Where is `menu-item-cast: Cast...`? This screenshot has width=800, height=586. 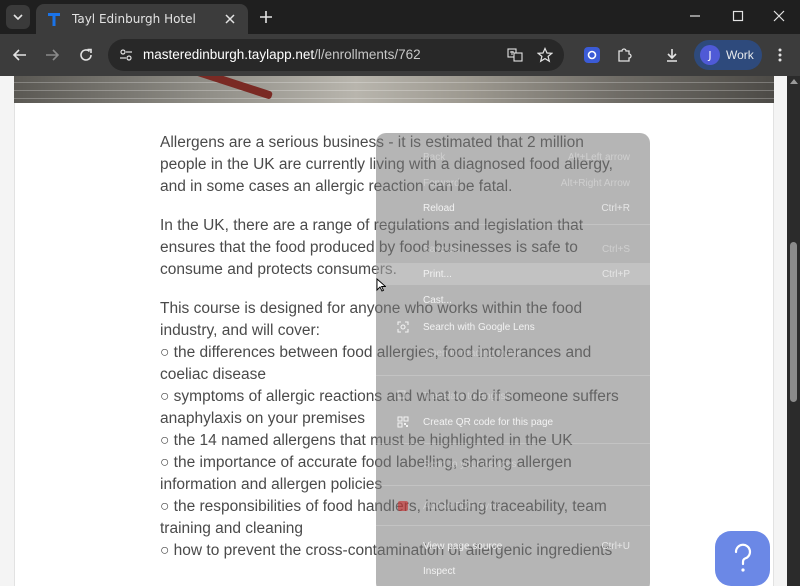 menu-item-cast: Cast... is located at coordinates (513, 300).